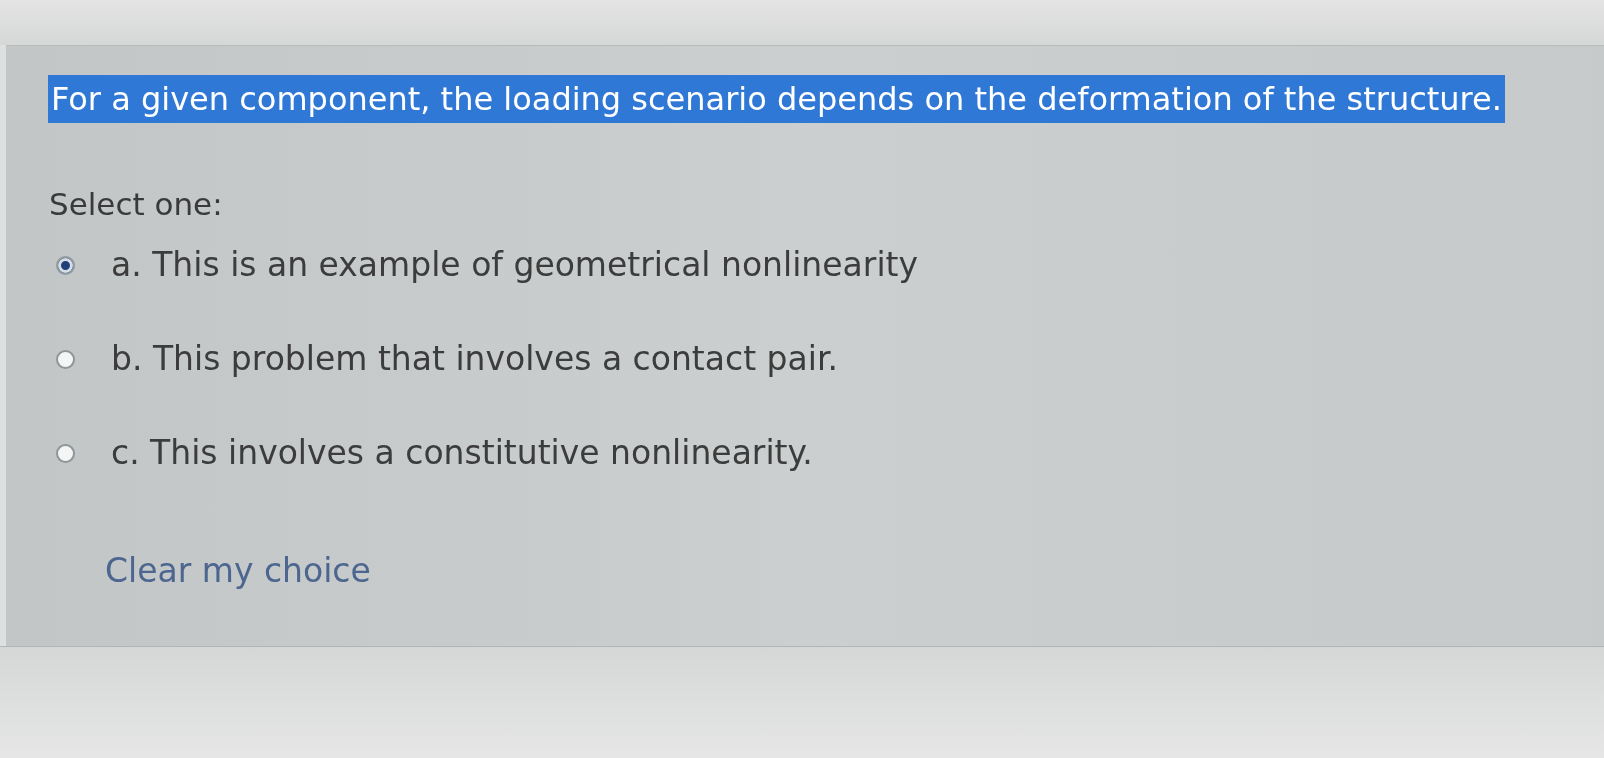  I want to click on clear-choice-link: Clear my choice, so click(238, 570).